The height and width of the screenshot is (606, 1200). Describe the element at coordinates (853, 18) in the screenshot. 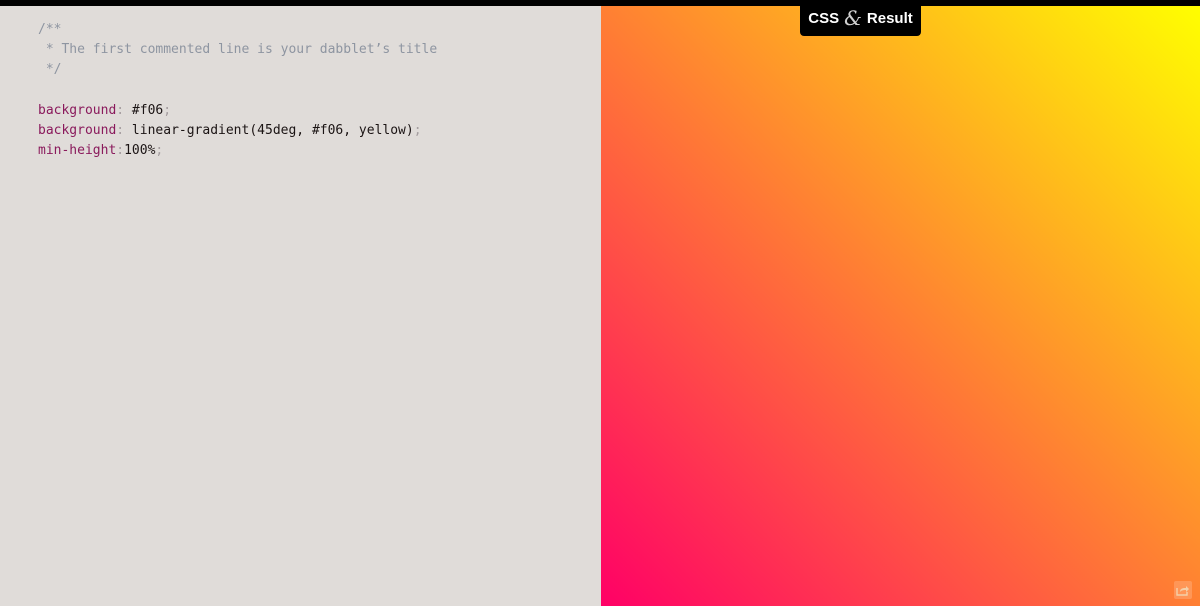

I see `ampersand: &` at that location.